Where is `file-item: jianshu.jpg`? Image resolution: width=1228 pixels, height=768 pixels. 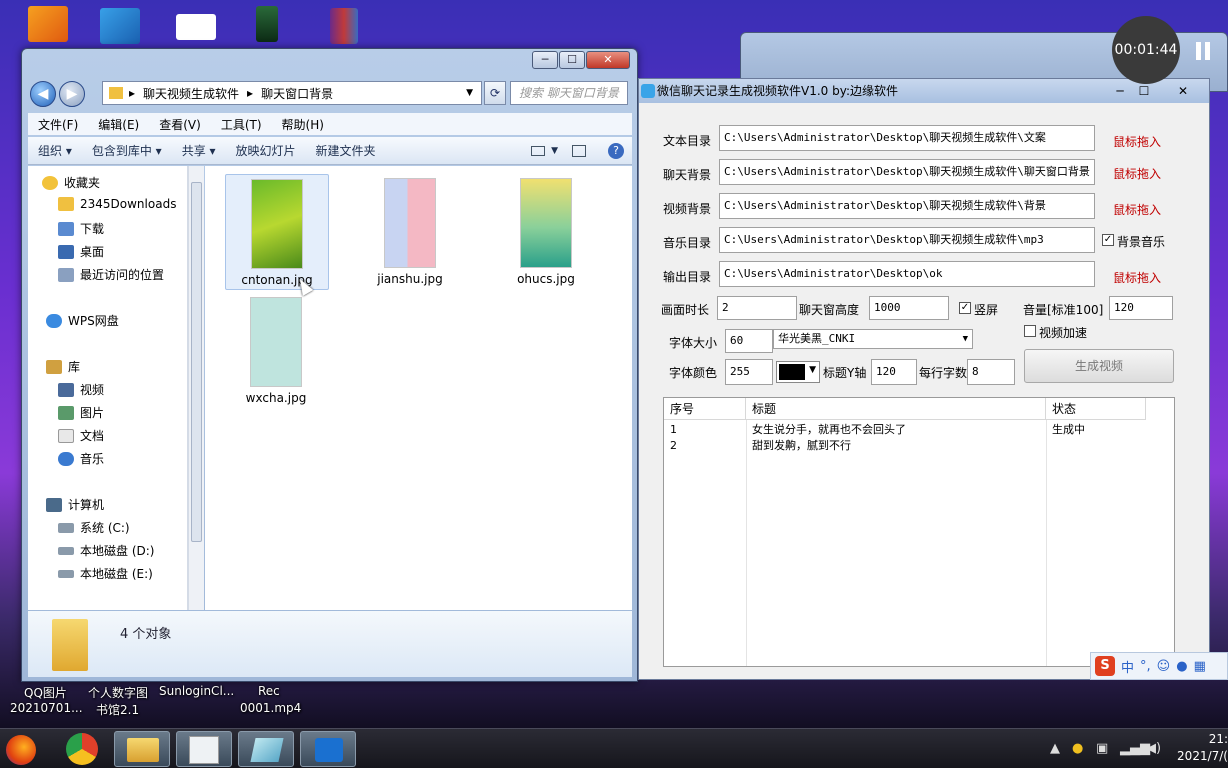 file-item: jianshu.jpg is located at coordinates (411, 232).